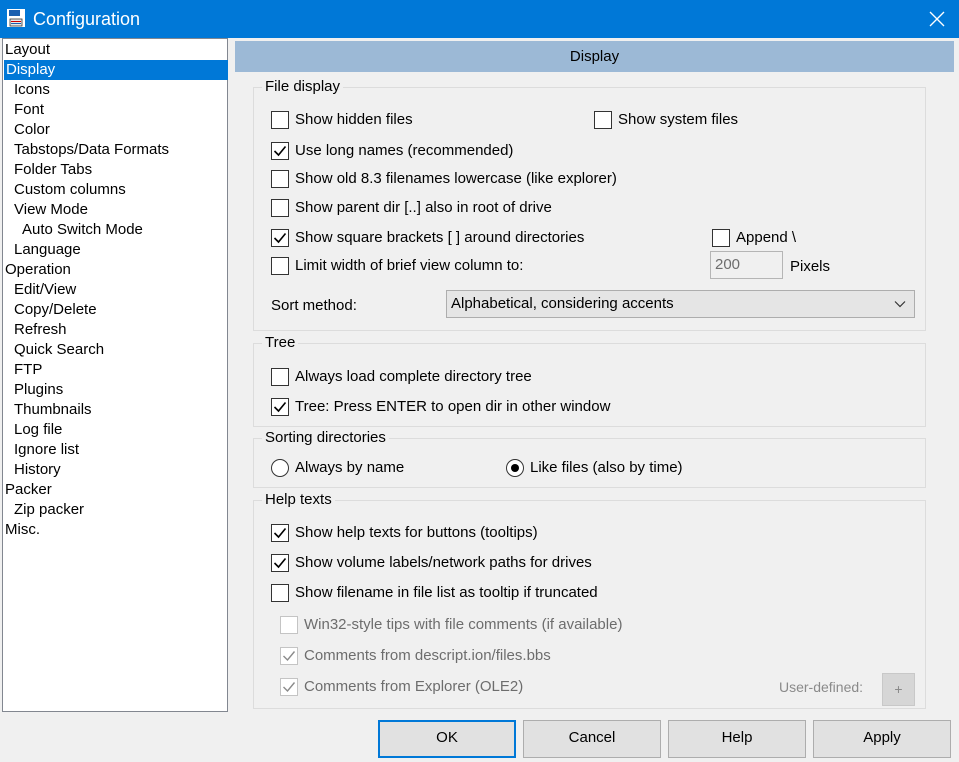 The image size is (959, 762). Describe the element at coordinates (721, 238) in the screenshot. I see `append-backslash-checkbox` at that location.